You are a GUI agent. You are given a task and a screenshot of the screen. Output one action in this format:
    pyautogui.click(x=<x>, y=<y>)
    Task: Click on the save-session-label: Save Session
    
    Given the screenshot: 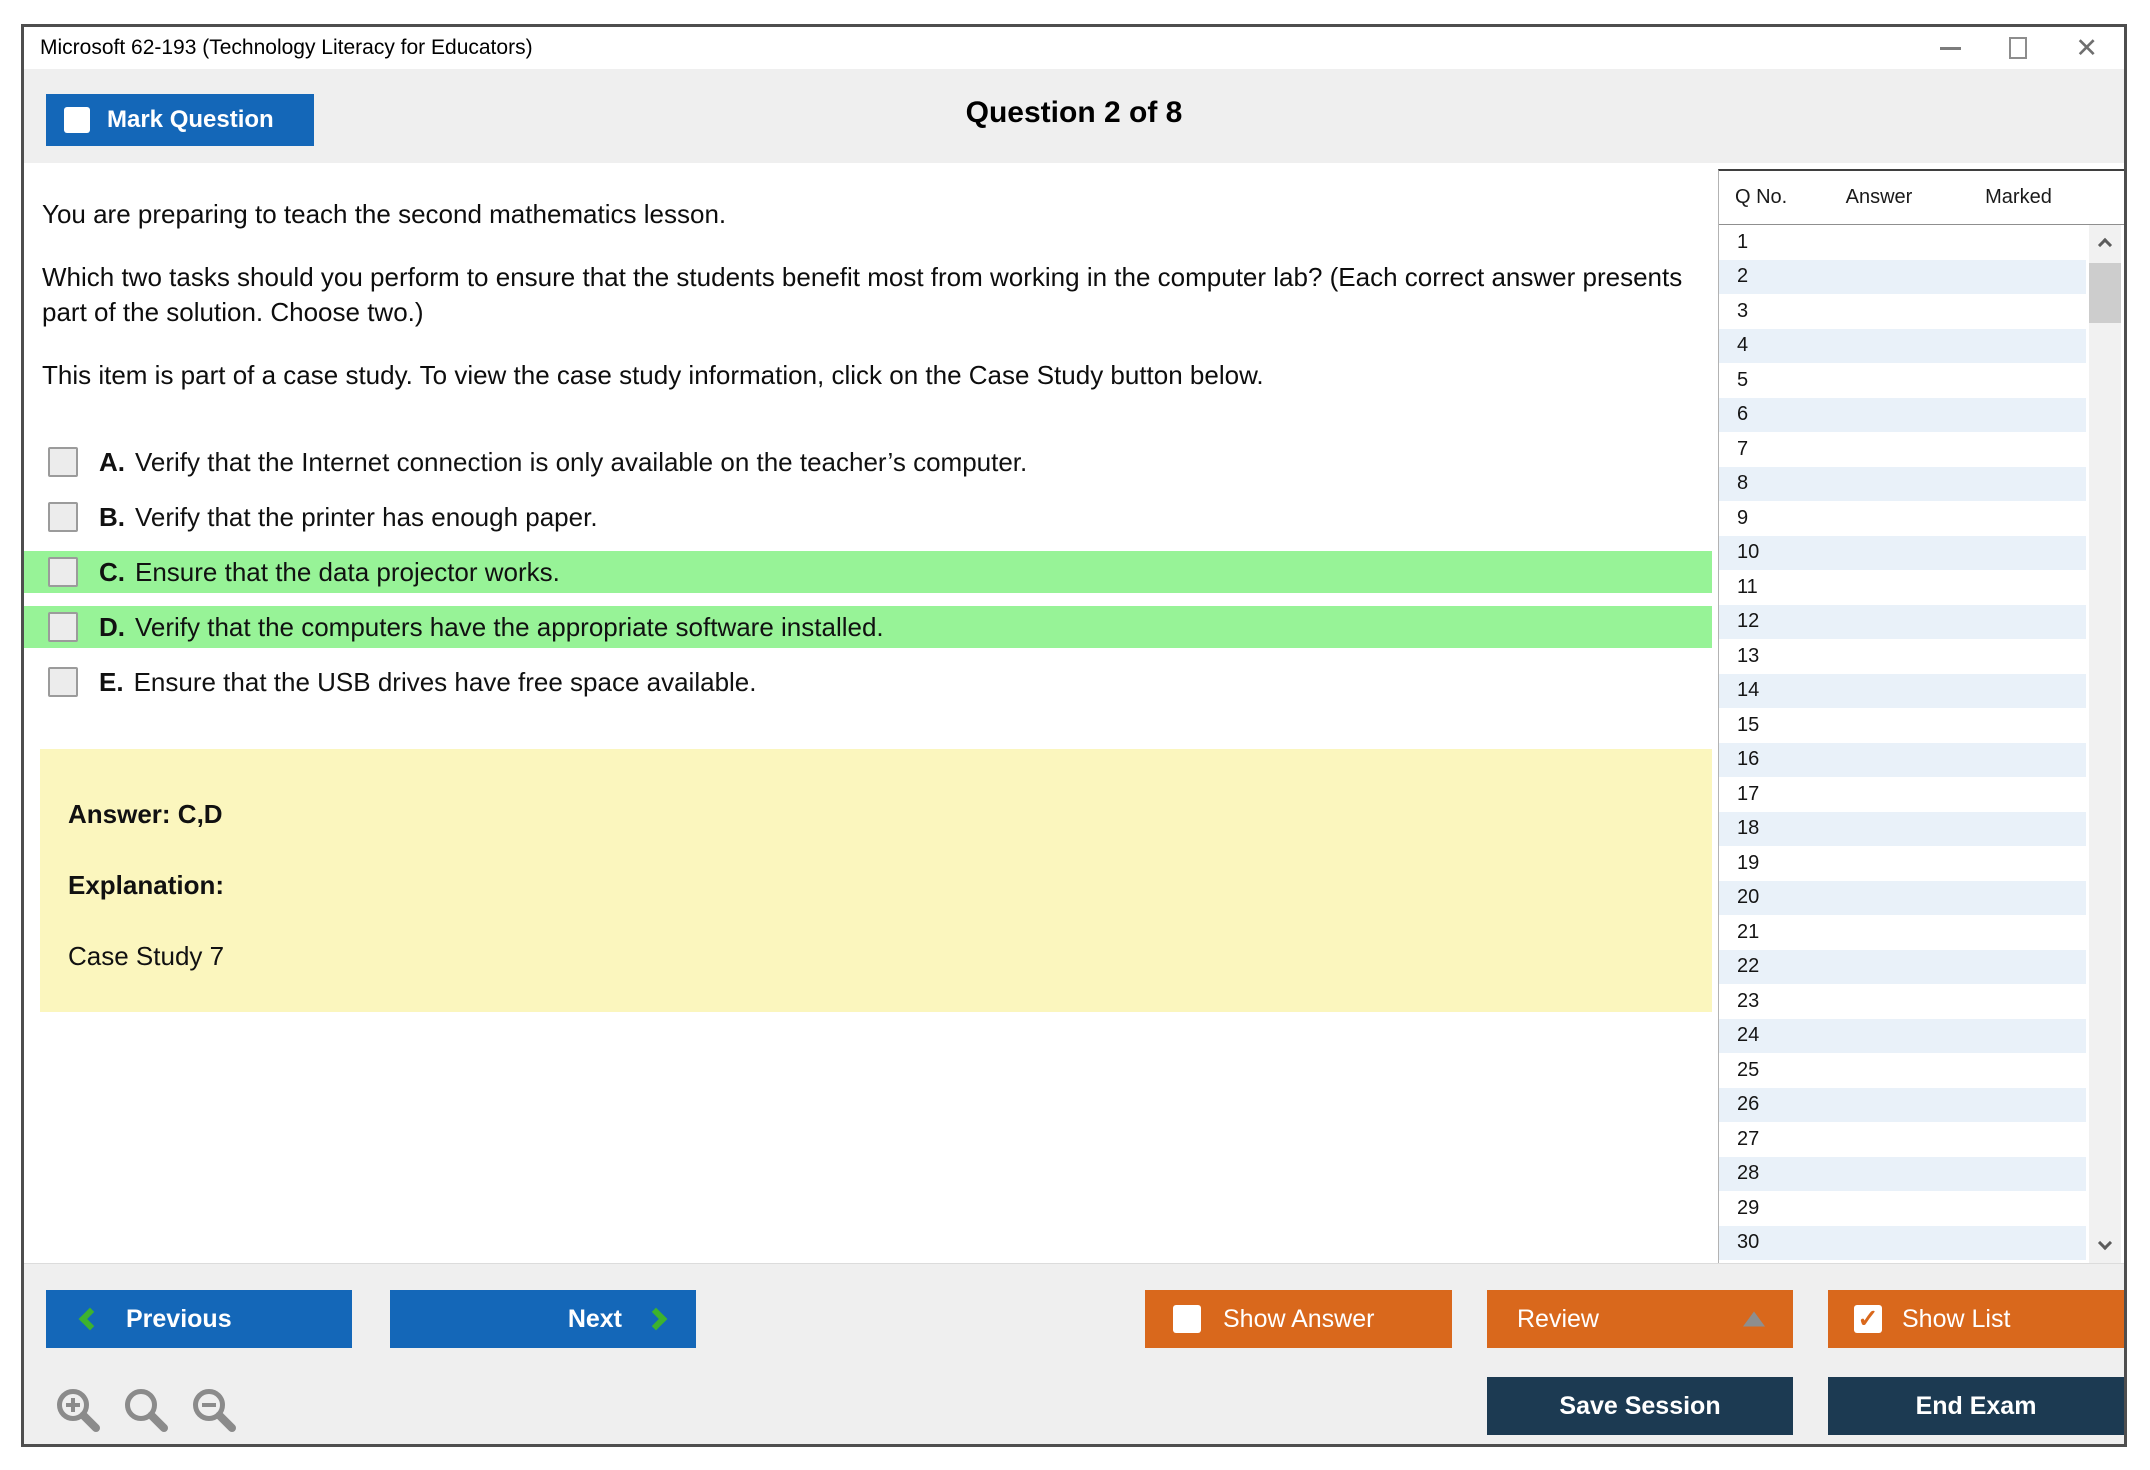 What is the action you would take?
    pyautogui.click(x=1640, y=1405)
    